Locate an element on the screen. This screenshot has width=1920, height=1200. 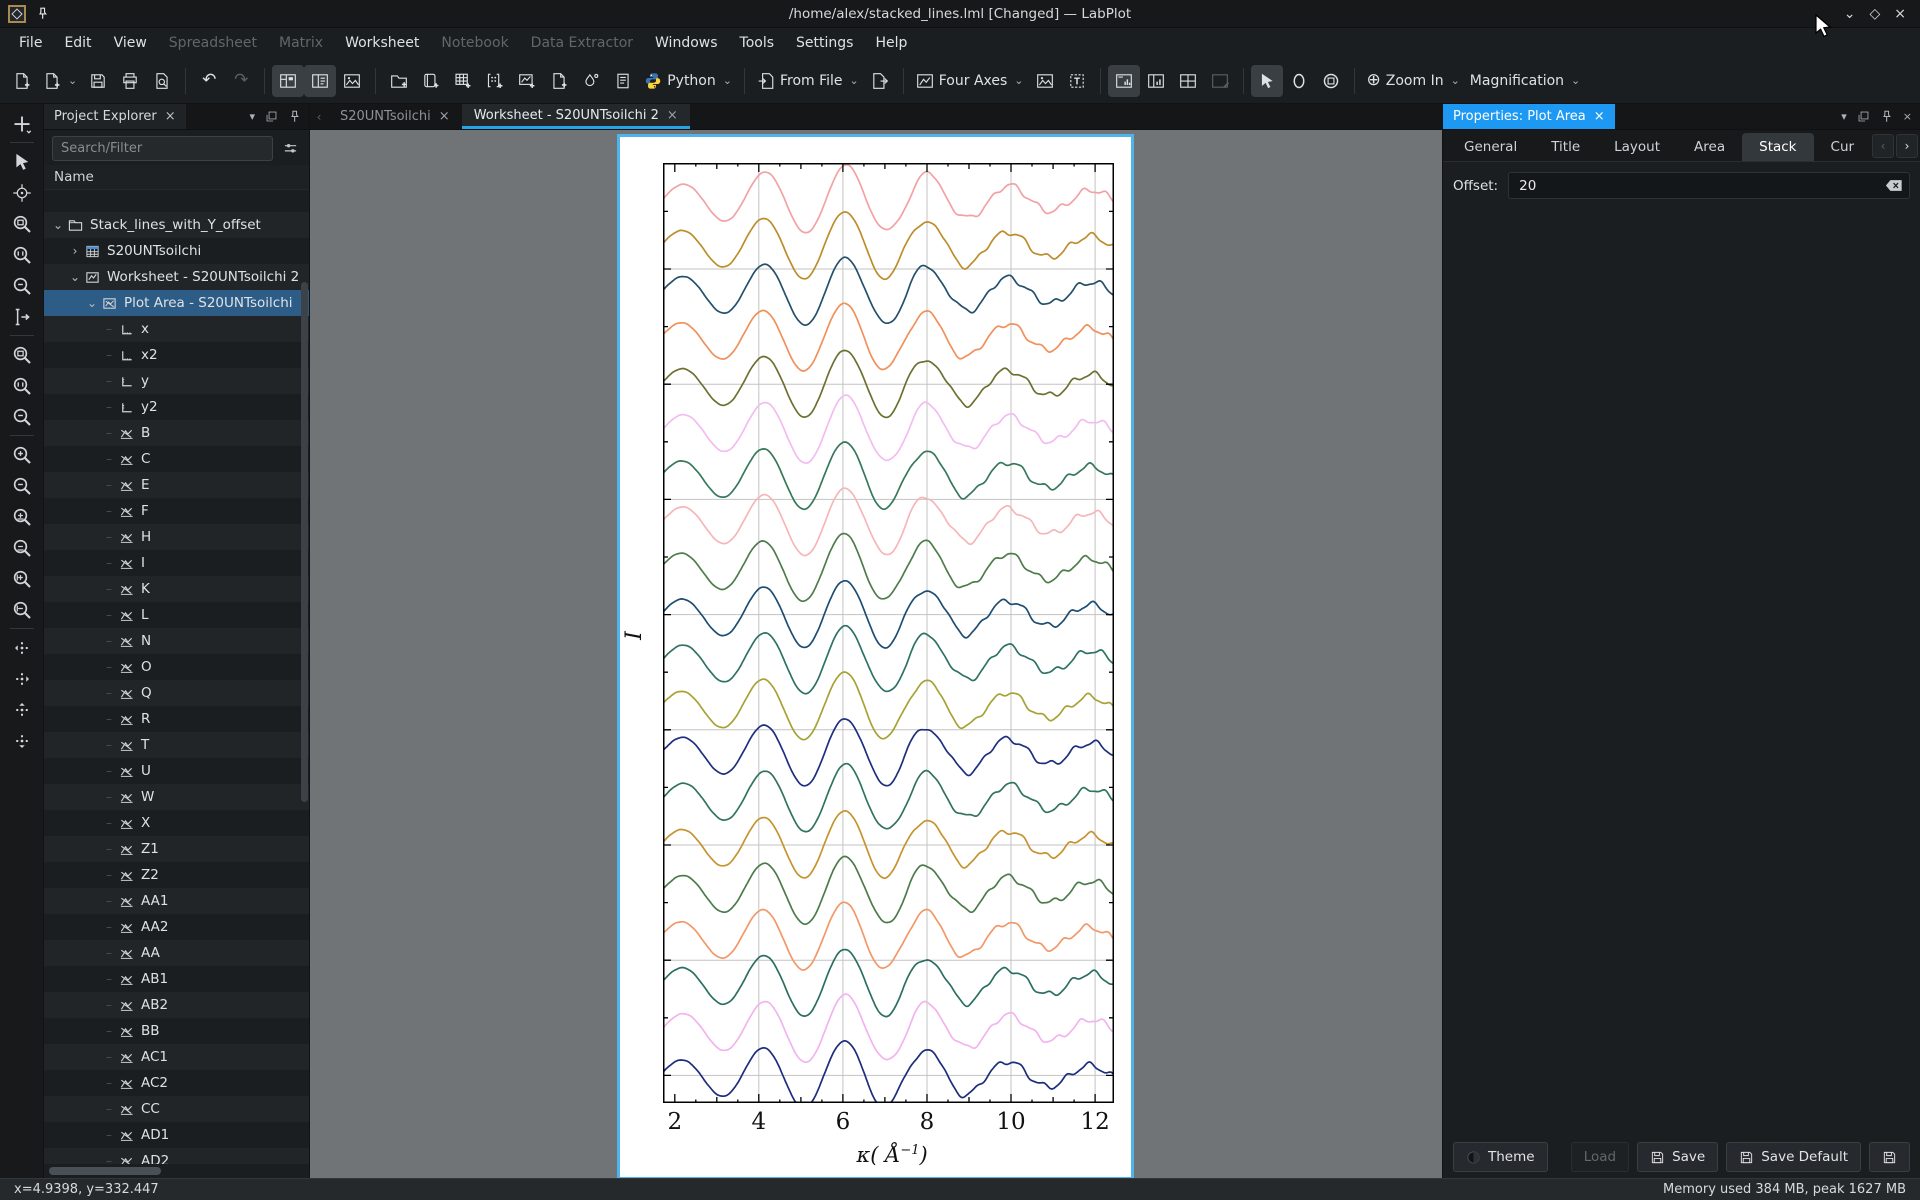
break-layout-button is located at coordinates (1220, 81).